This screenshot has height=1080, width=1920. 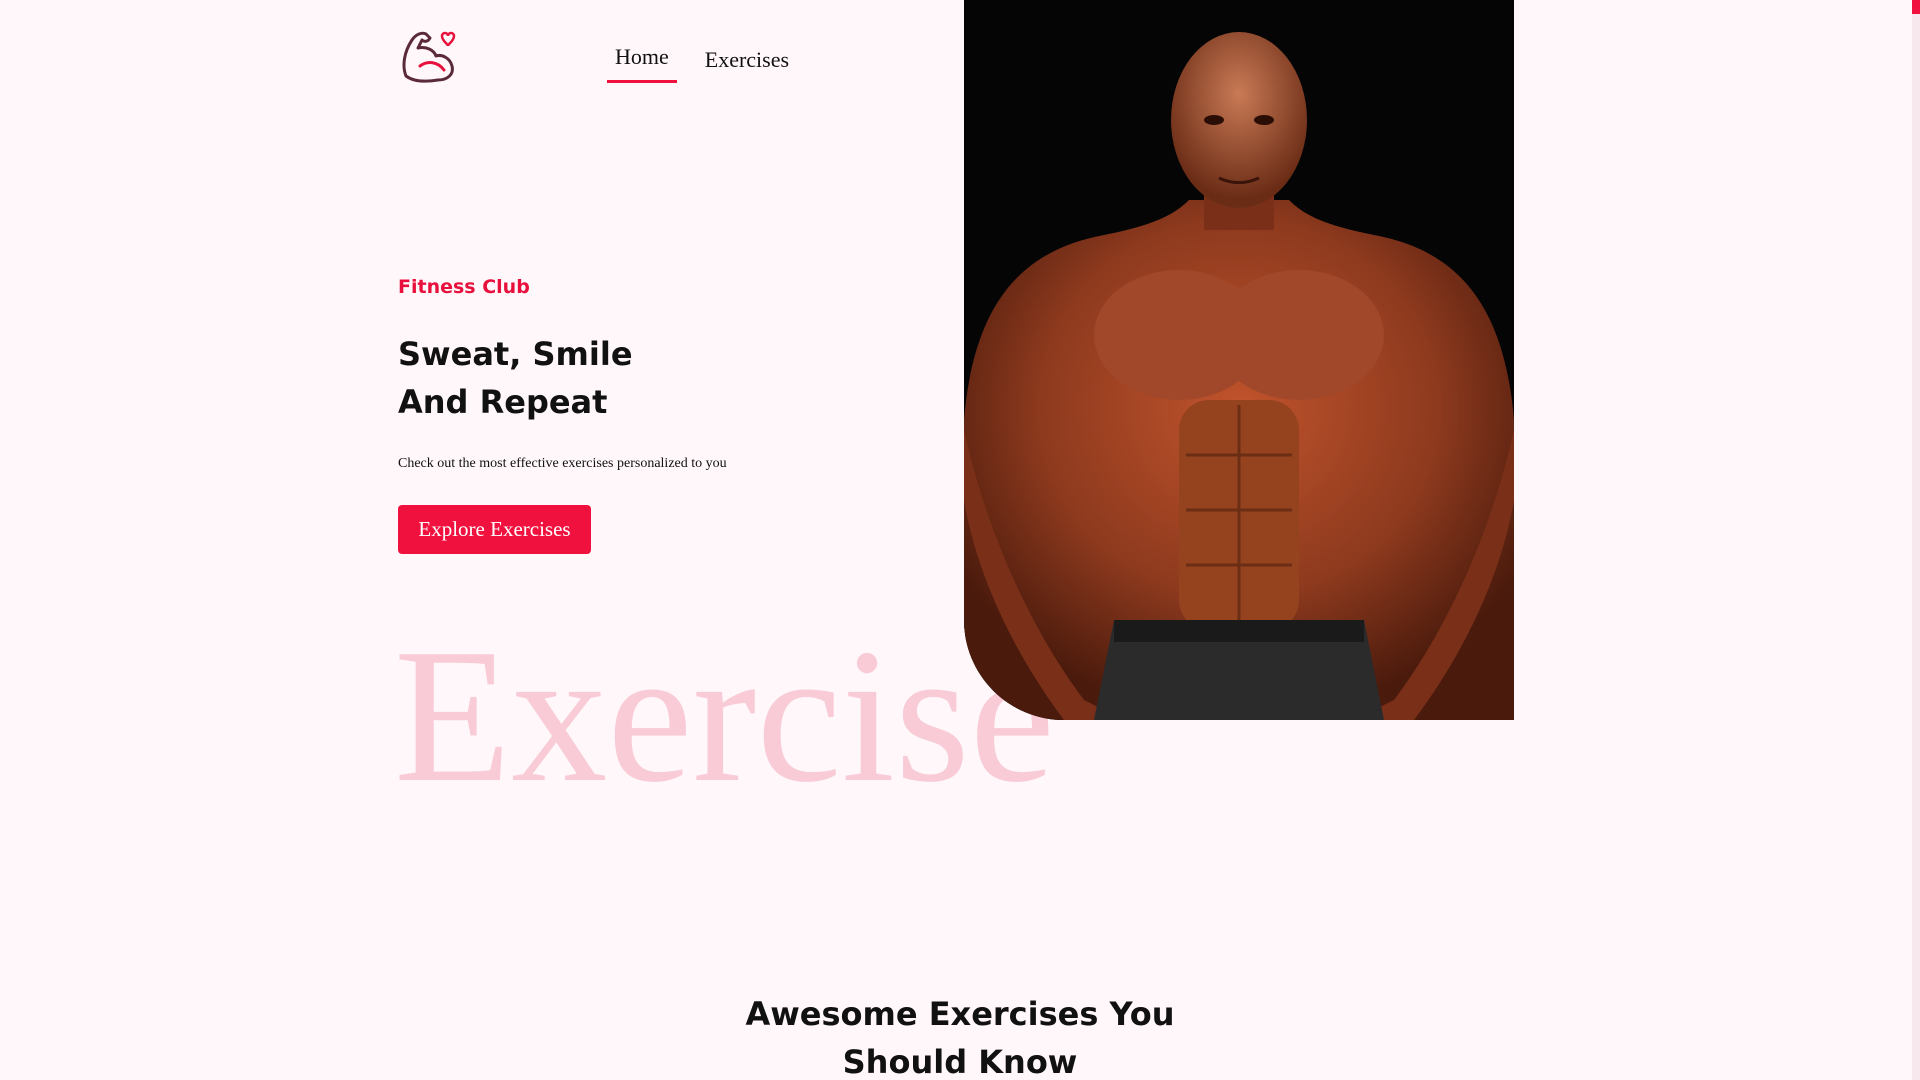 I want to click on scrollbar-thumb, so click(x=1916, y=7).